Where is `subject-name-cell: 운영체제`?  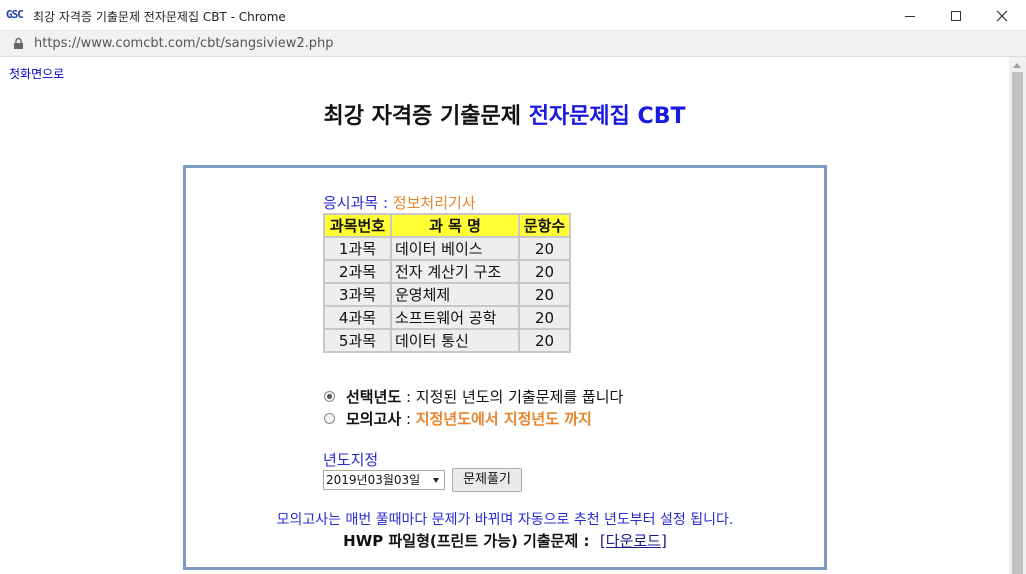
subject-name-cell: 운영체제 is located at coordinates (455, 294).